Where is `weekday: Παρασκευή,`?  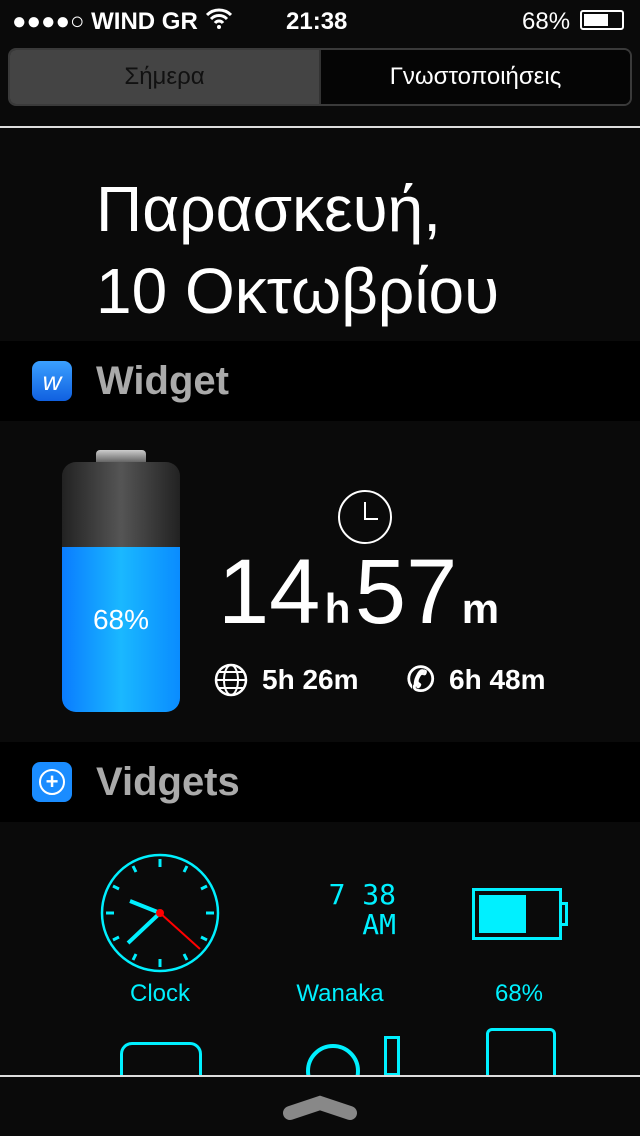
weekday: Παρασκευή, is located at coordinates (269, 209).